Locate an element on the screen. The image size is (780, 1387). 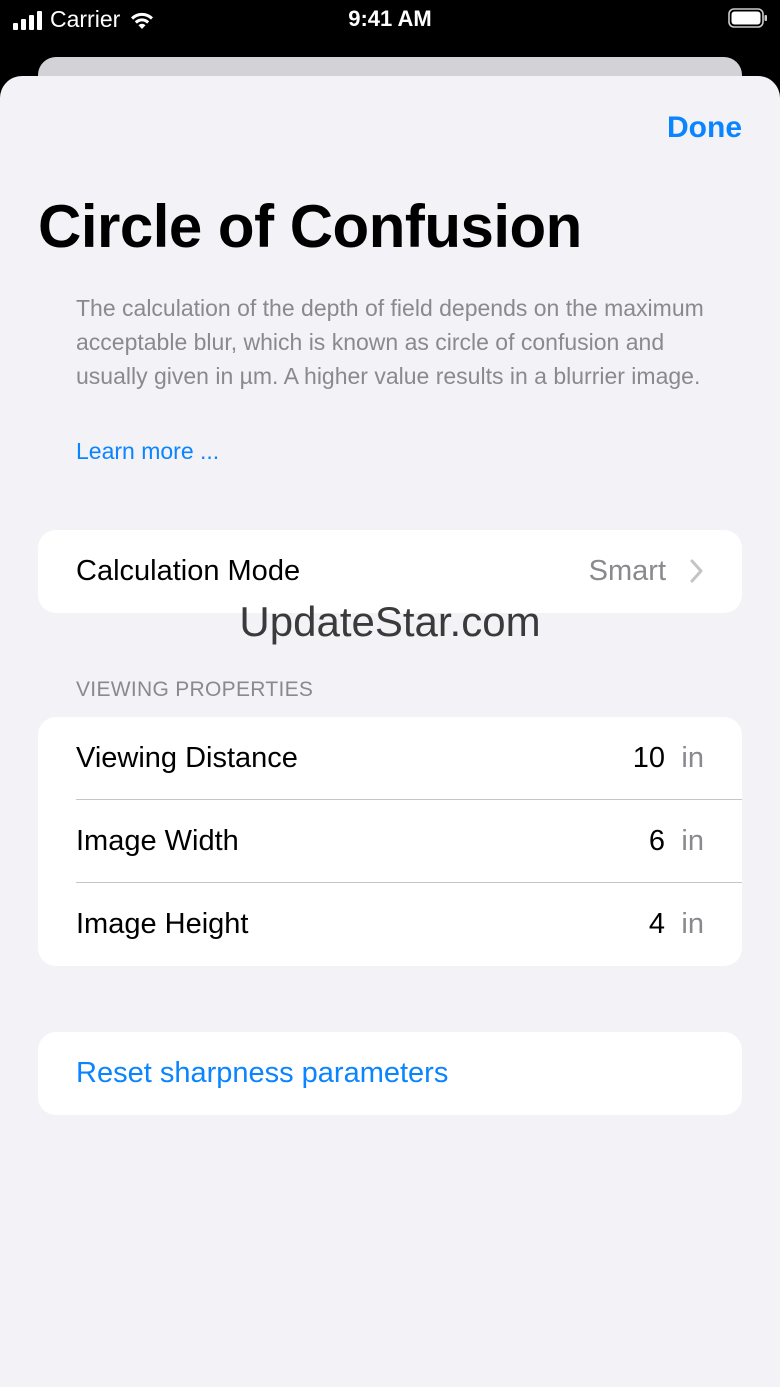
image-width-label: Image Width is located at coordinates (157, 841).